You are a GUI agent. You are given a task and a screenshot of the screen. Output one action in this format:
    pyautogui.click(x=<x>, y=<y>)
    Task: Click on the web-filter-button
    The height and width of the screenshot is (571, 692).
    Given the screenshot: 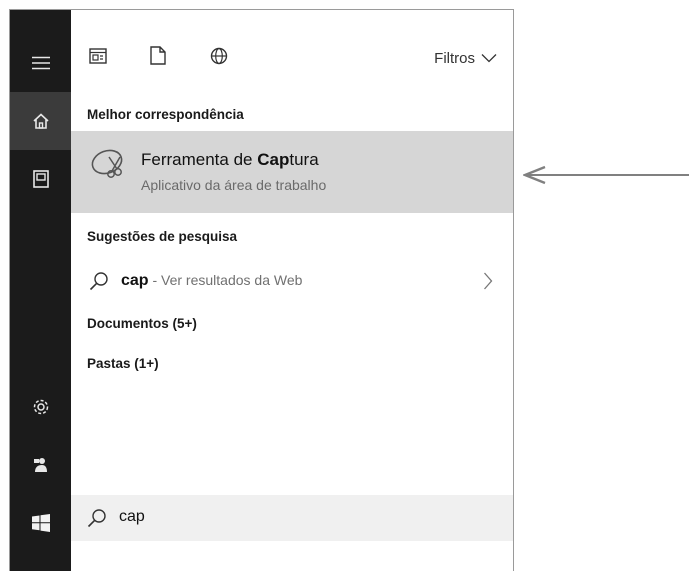 What is the action you would take?
    pyautogui.click(x=219, y=58)
    